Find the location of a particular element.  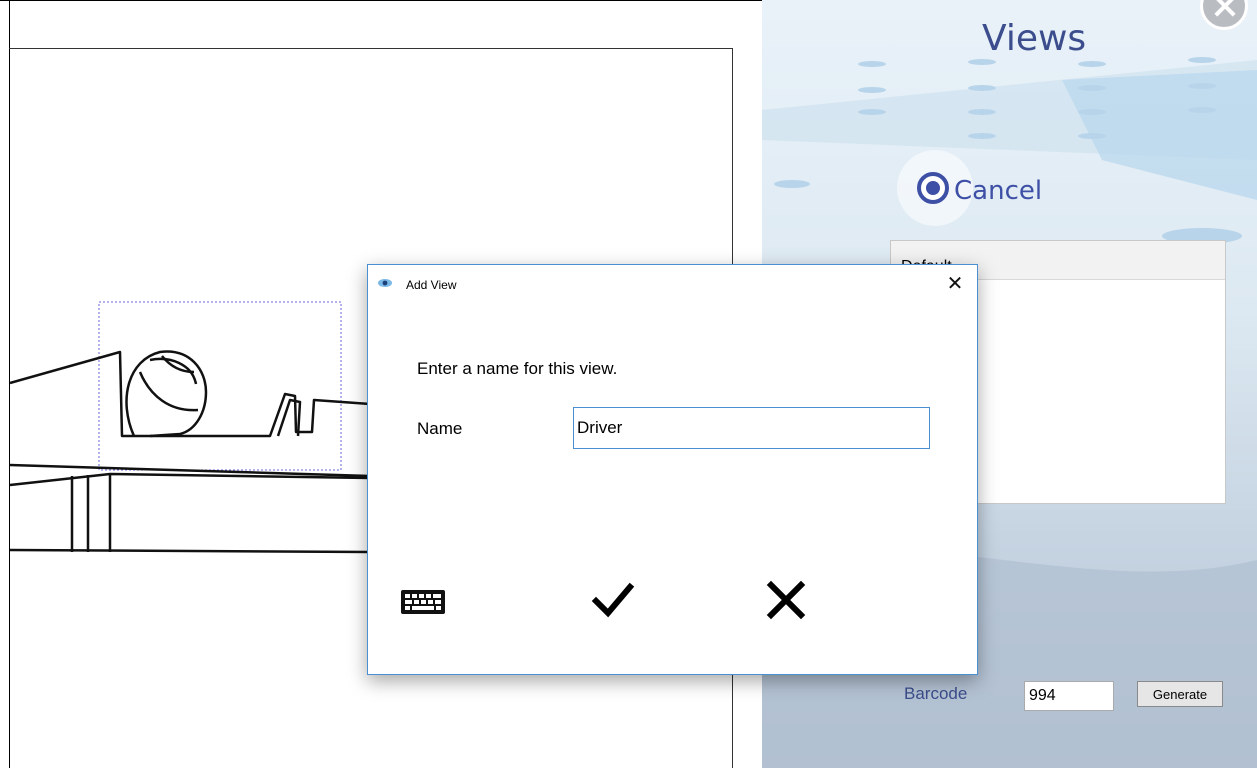

dialog-title: Add View is located at coordinates (431, 285).